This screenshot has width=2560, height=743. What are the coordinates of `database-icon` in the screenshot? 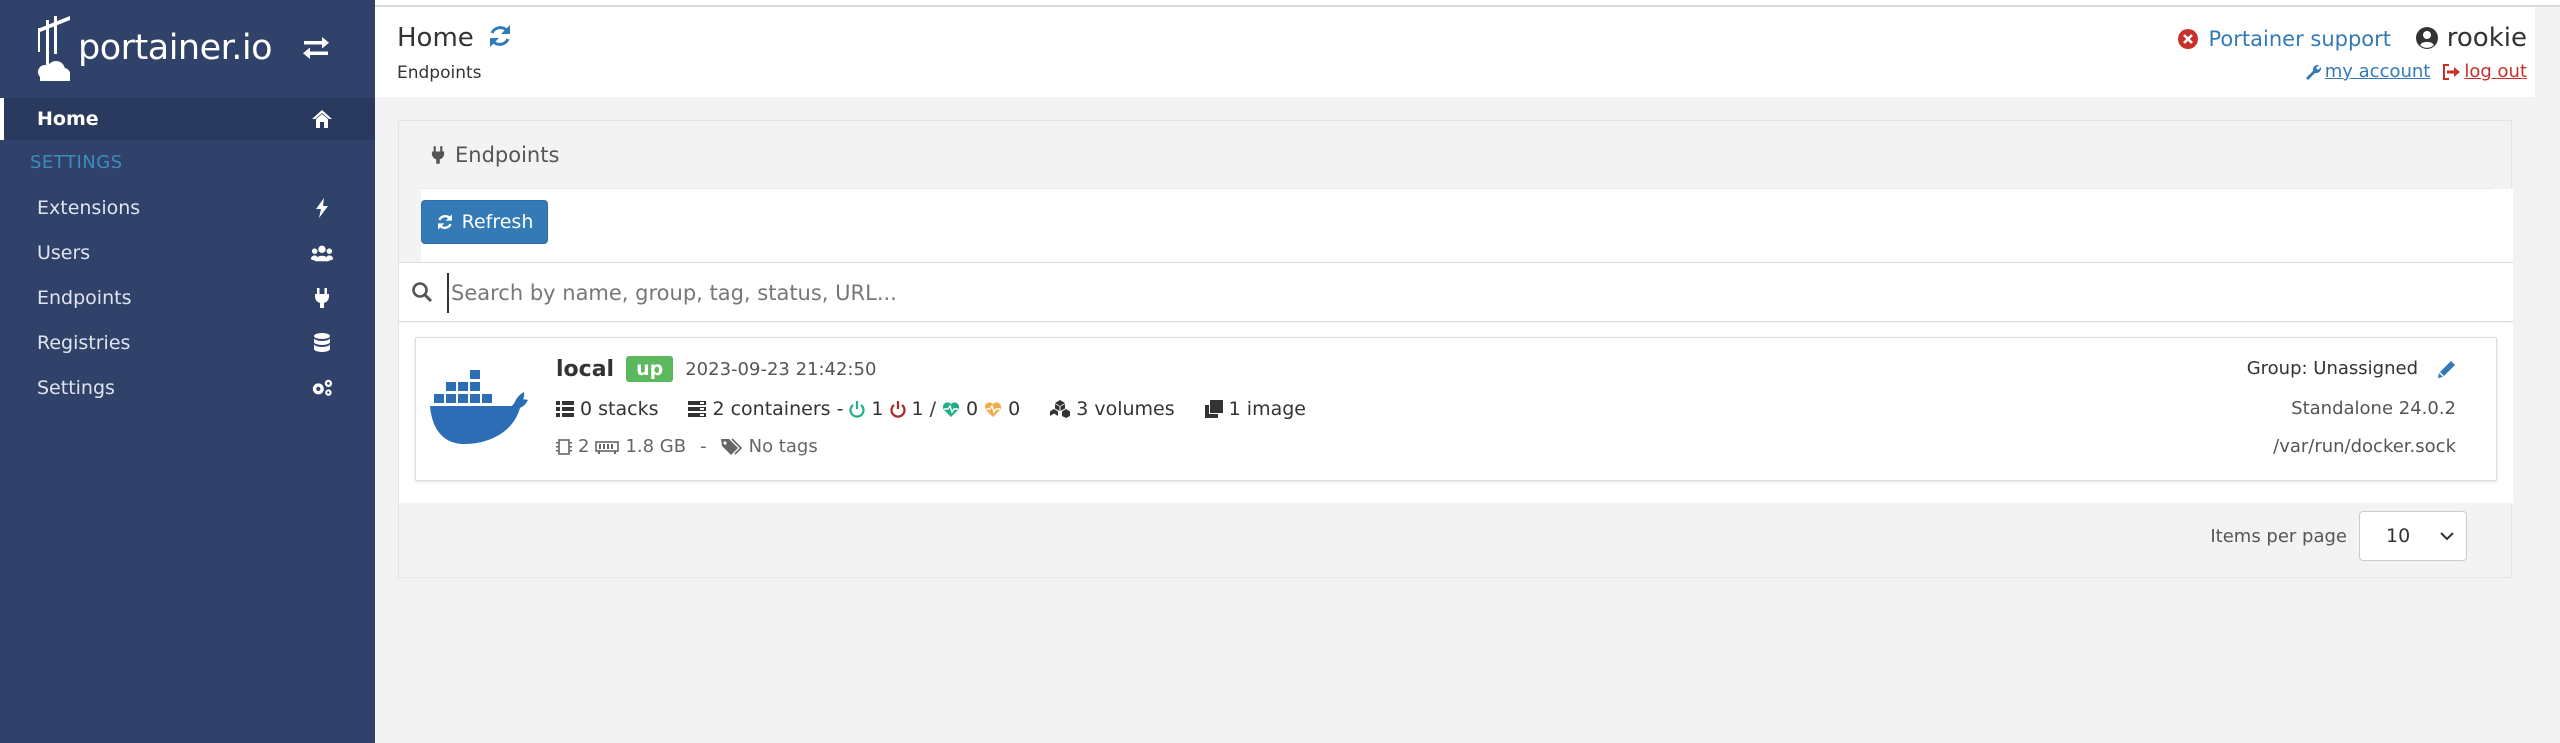 It's located at (322, 343).